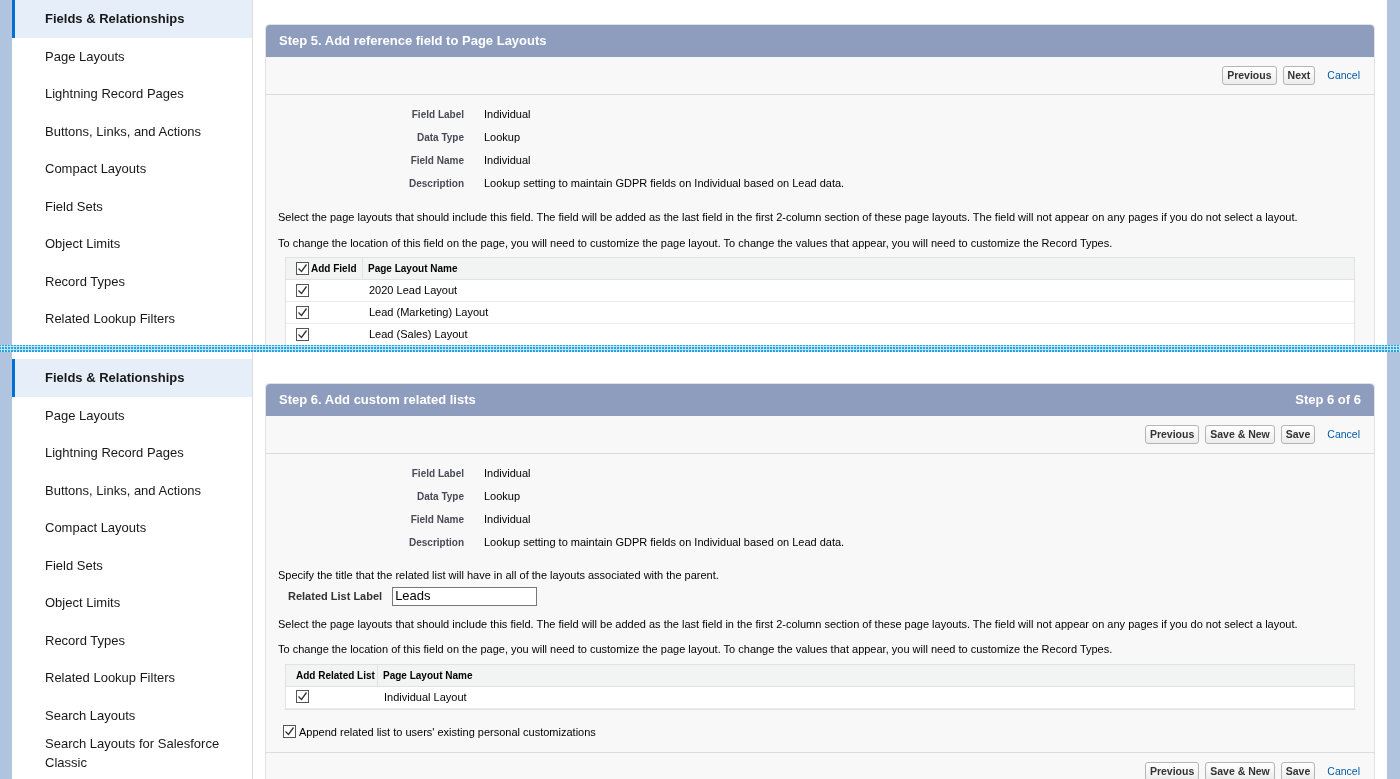 The height and width of the screenshot is (779, 1400). What do you see at coordinates (334, 269) in the screenshot?
I see `column-header: Add Field` at bounding box center [334, 269].